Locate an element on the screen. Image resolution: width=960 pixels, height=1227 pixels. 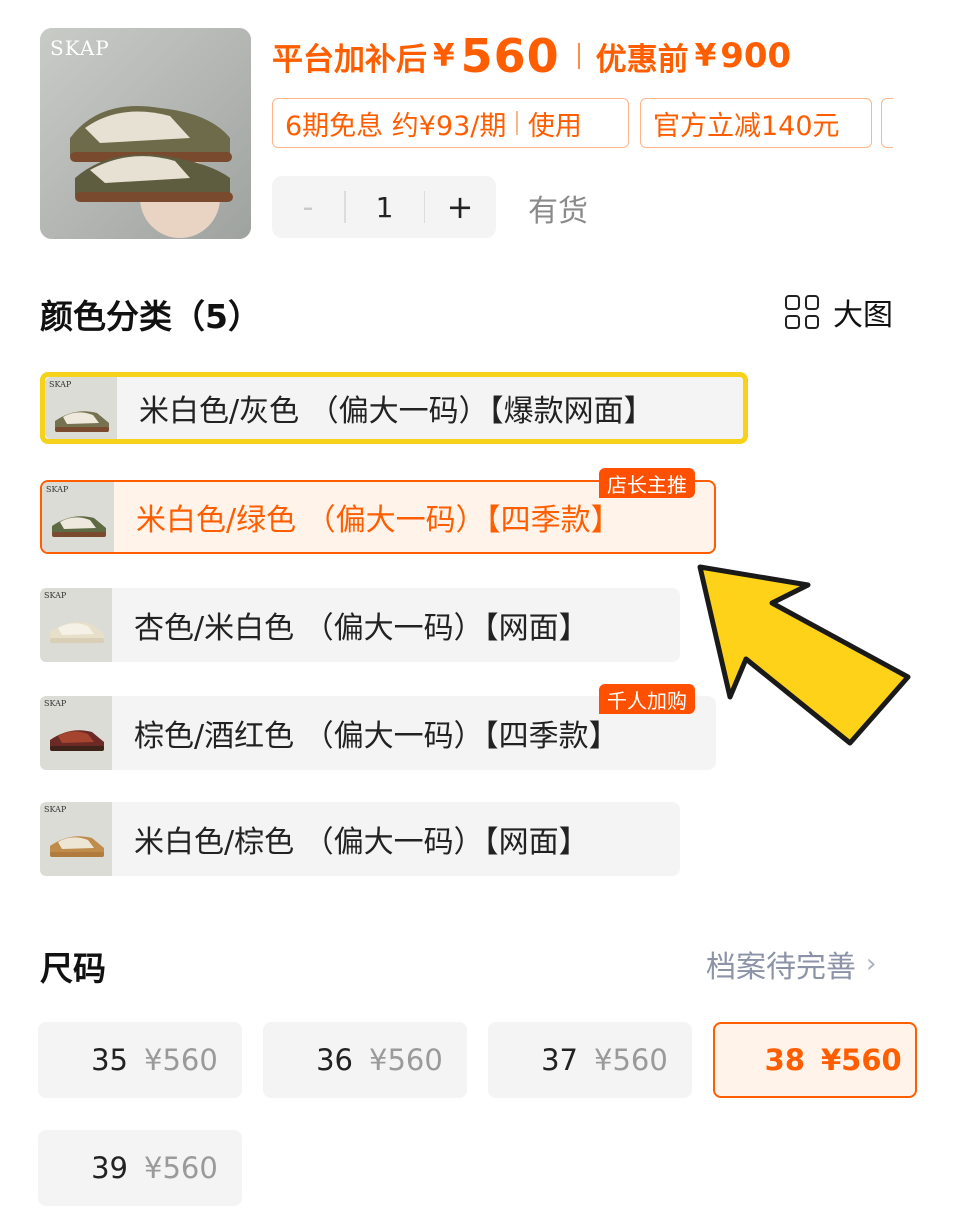
size-option: 35 ¥560 is located at coordinates (140, 1060).